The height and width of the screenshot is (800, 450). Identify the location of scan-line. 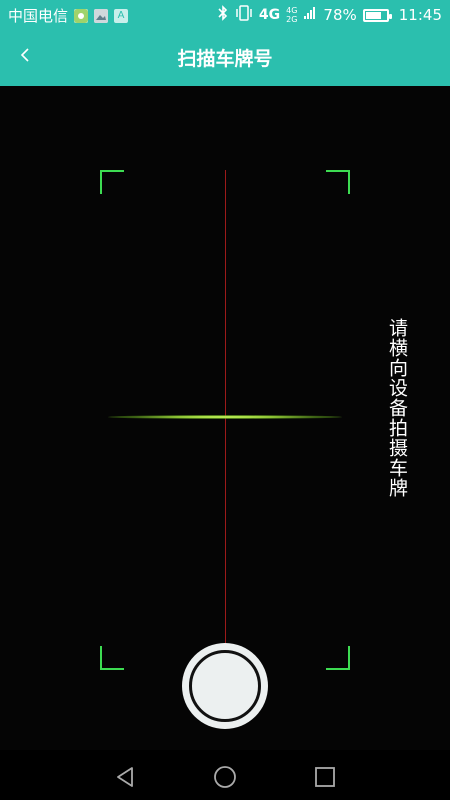
(225, 417).